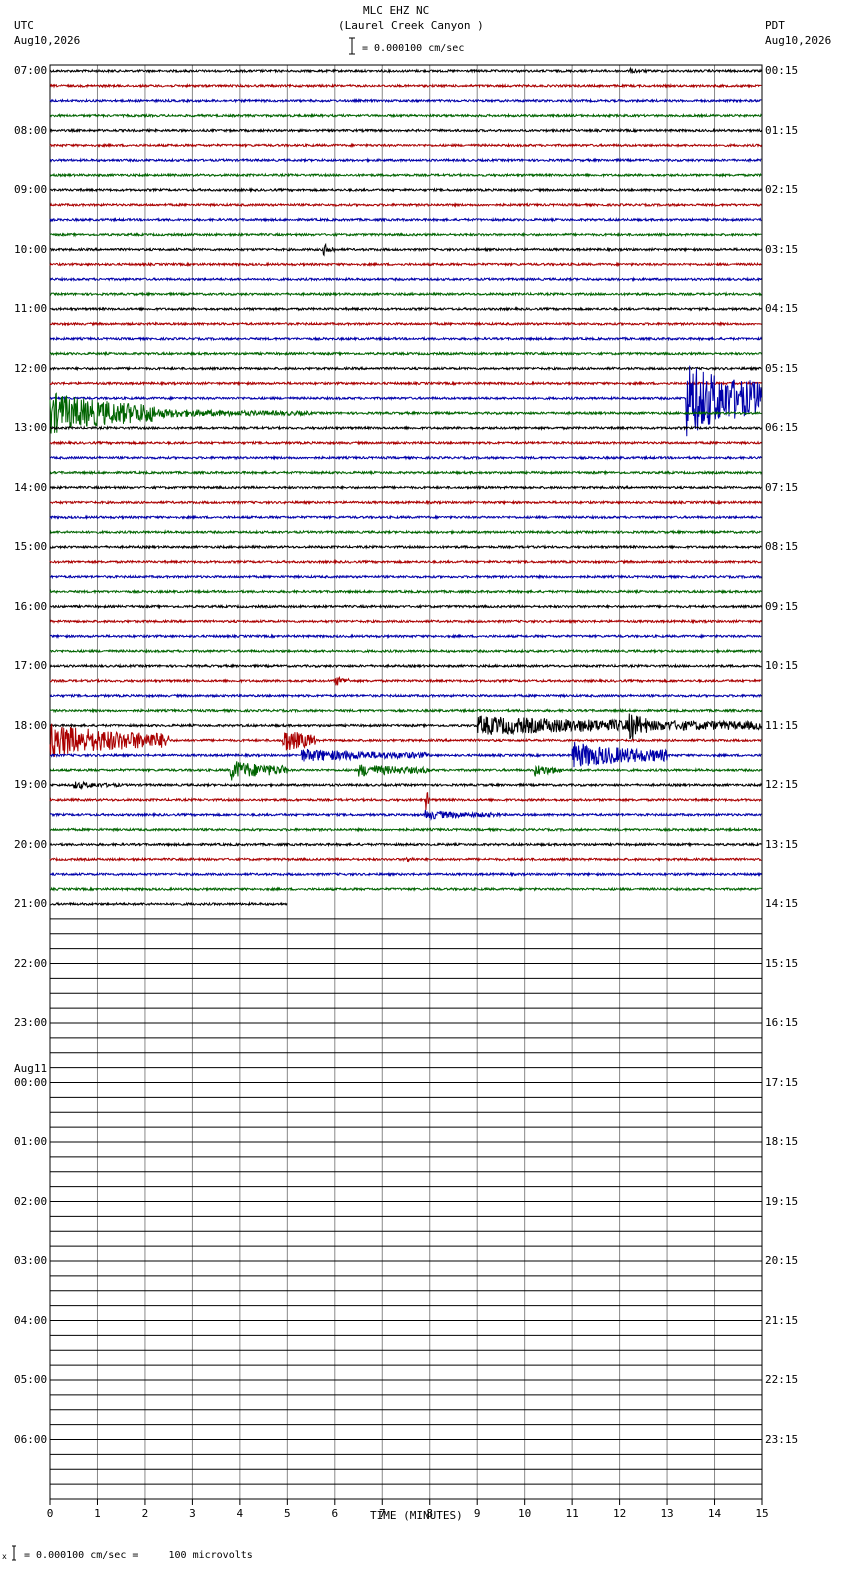 This screenshot has width=850, height=1584. What do you see at coordinates (782, 368) in the screenshot?
I see `right-hour-label: 05:15` at bounding box center [782, 368].